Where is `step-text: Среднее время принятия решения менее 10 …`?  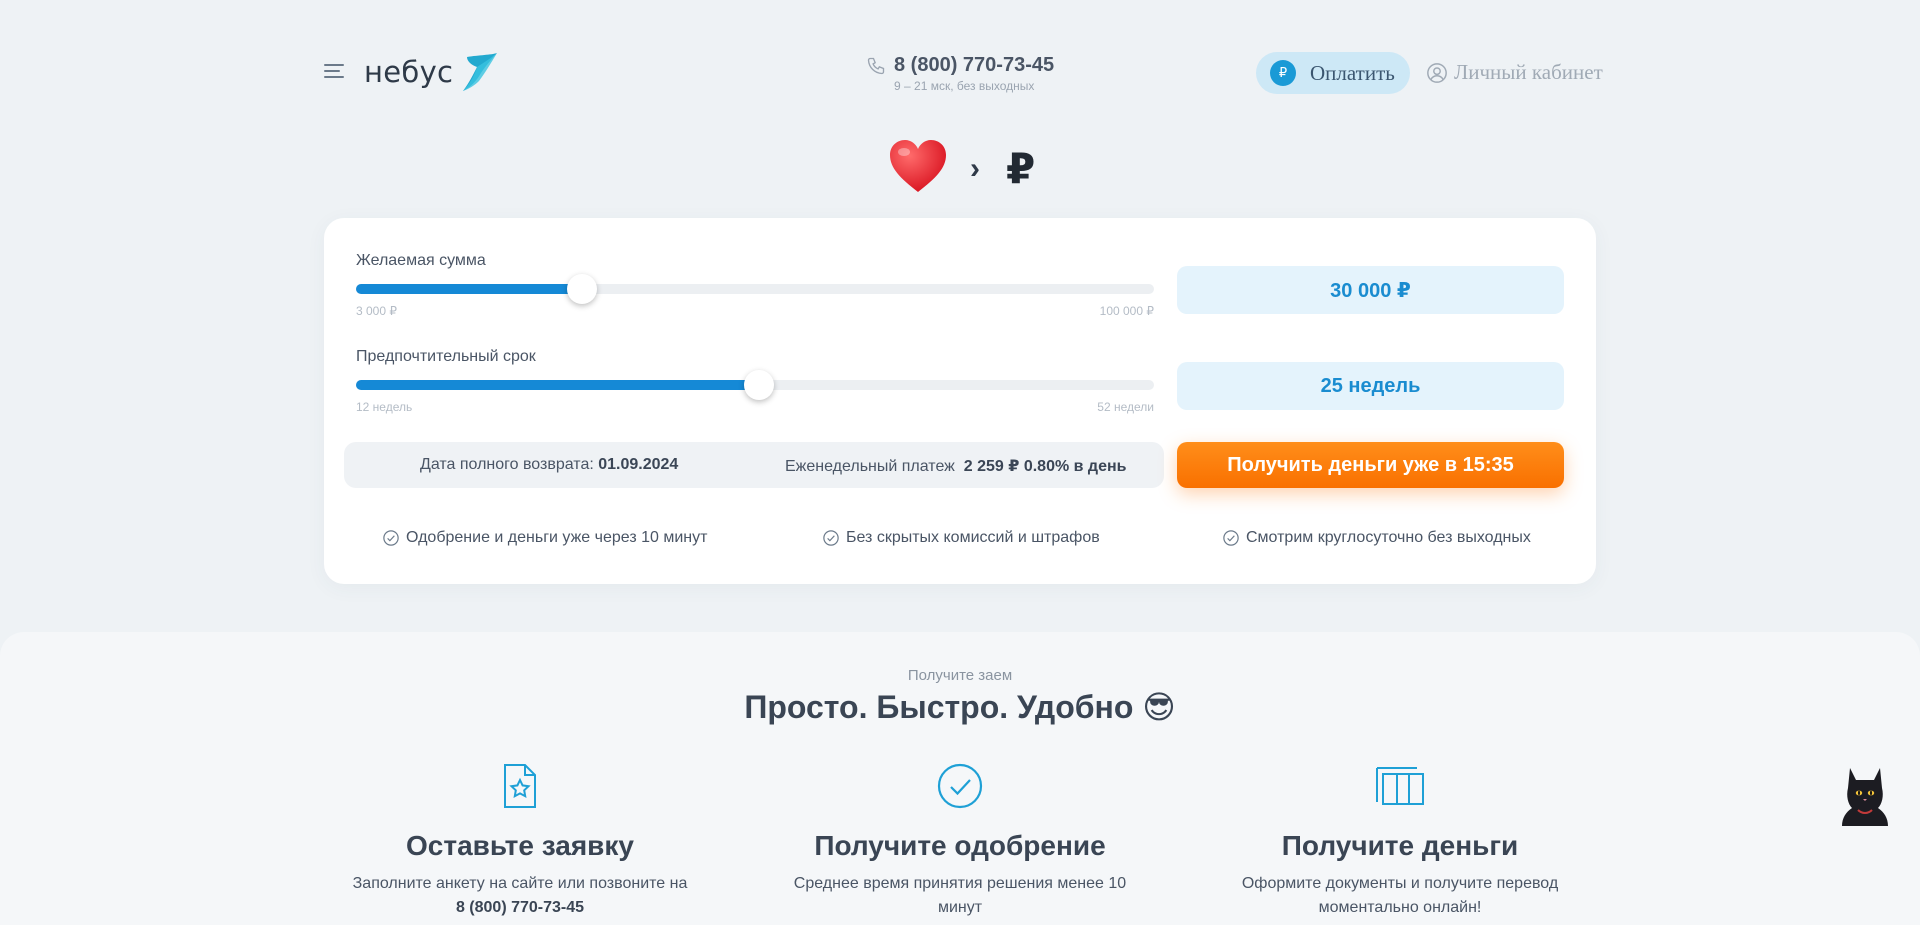
step-text: Среднее время принятия решения менее 10 … is located at coordinates (960, 895).